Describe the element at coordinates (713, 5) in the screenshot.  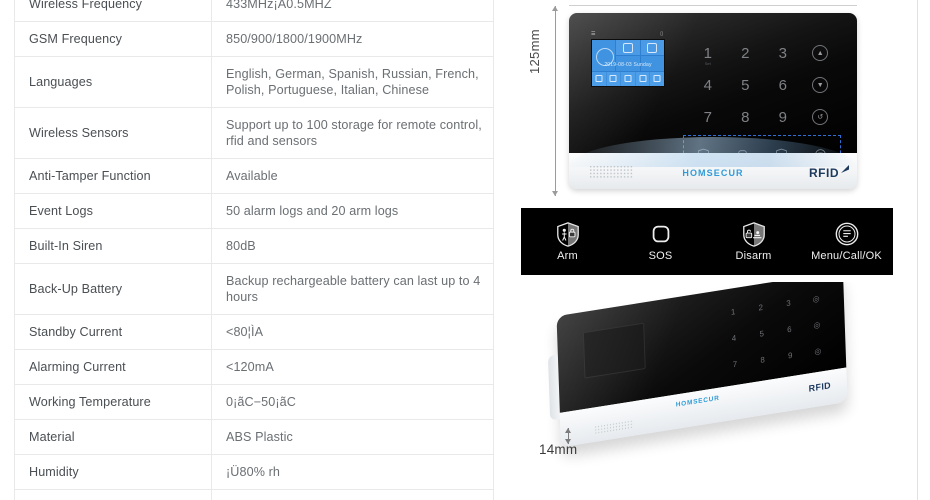
I see `dimension-guide-horizontal` at that location.